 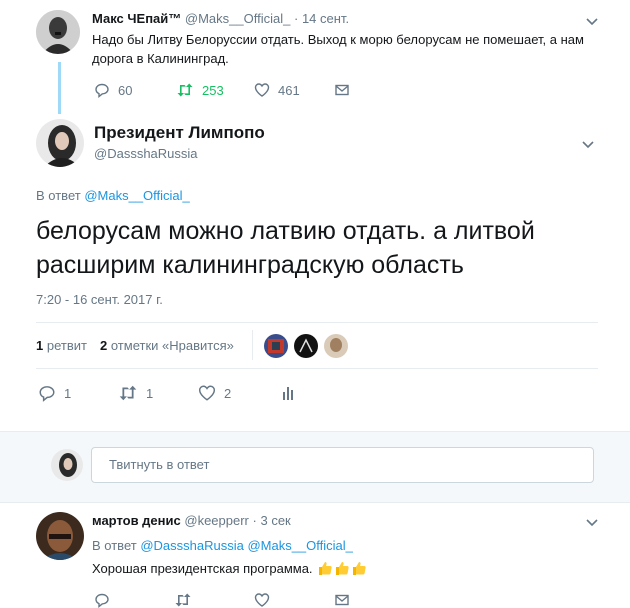 I want to click on main-reply-count: 1, so click(x=68, y=393).